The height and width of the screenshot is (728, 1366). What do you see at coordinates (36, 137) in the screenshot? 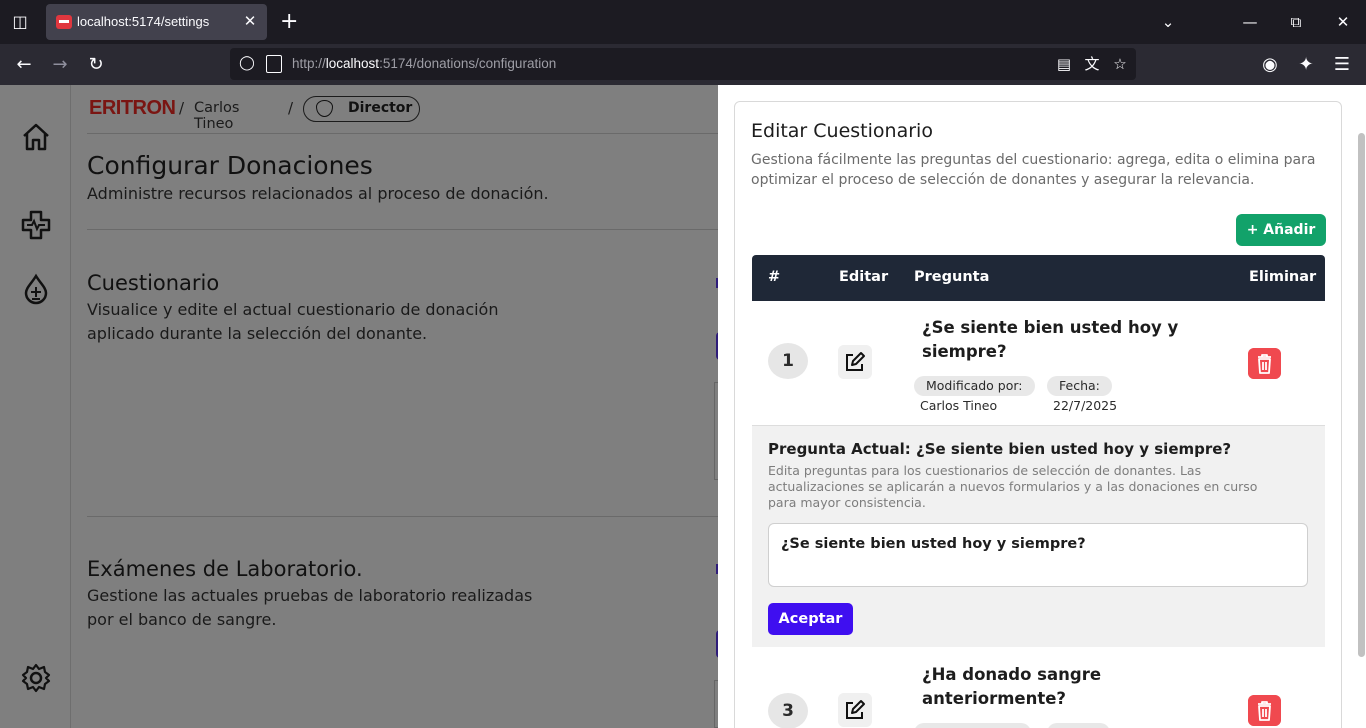
I see `home-icon` at bounding box center [36, 137].